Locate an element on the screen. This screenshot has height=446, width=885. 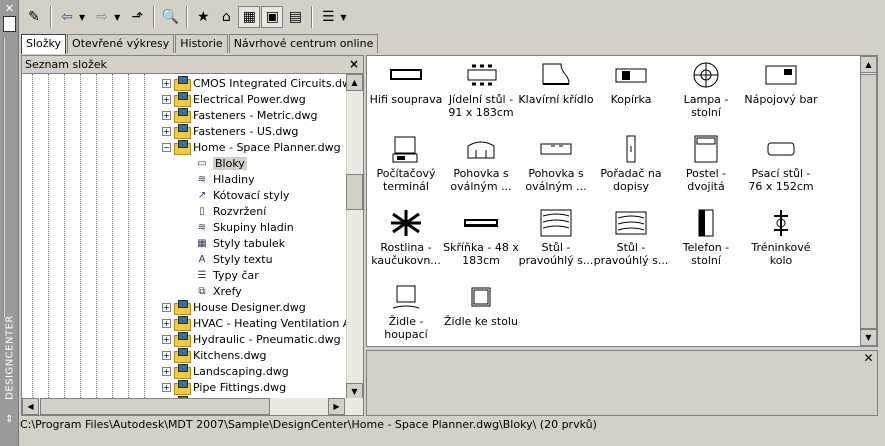
back-icon: ⇦ is located at coordinates (67, 17).